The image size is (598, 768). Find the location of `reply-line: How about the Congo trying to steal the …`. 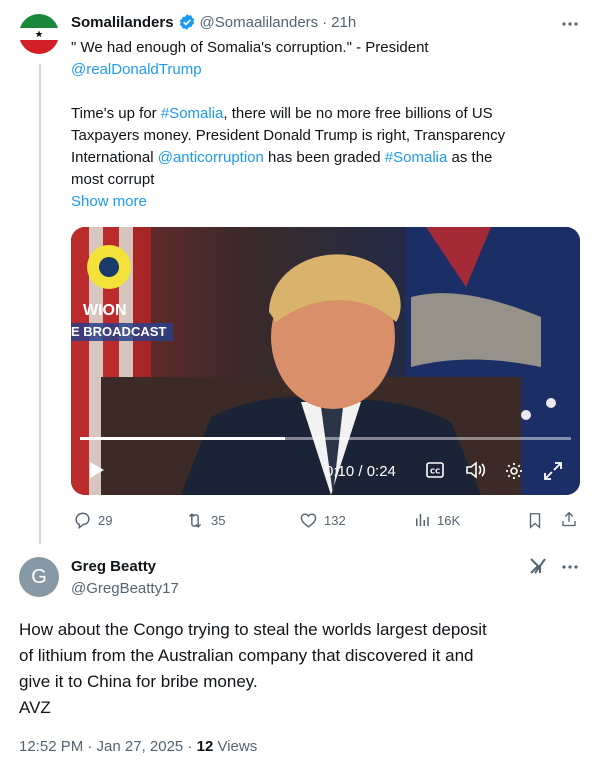

reply-line: How about the Congo trying to steal the … is located at coordinates (253, 629).